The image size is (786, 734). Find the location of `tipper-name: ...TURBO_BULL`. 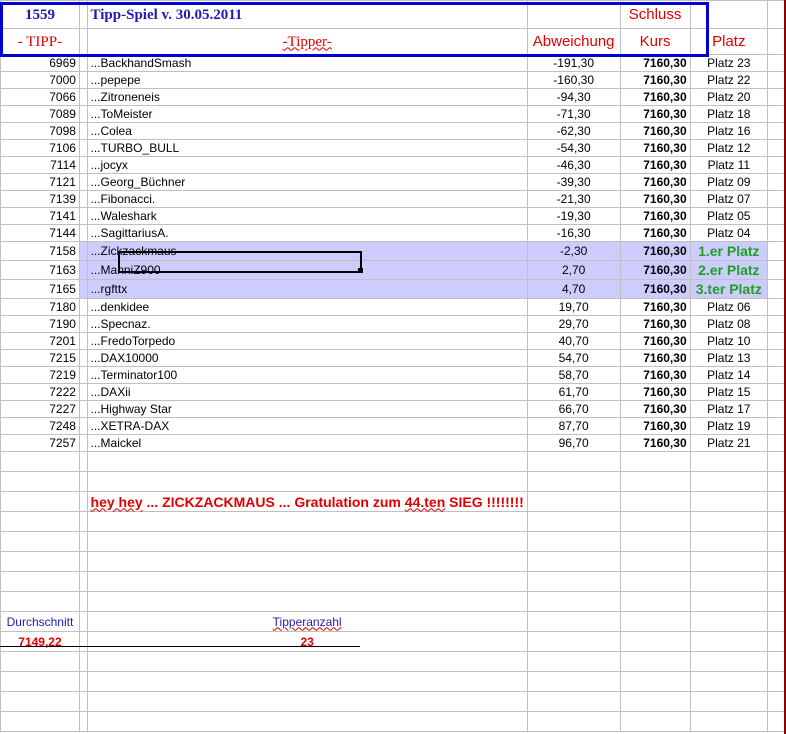

tipper-name: ...TURBO_BULL is located at coordinates (307, 148).